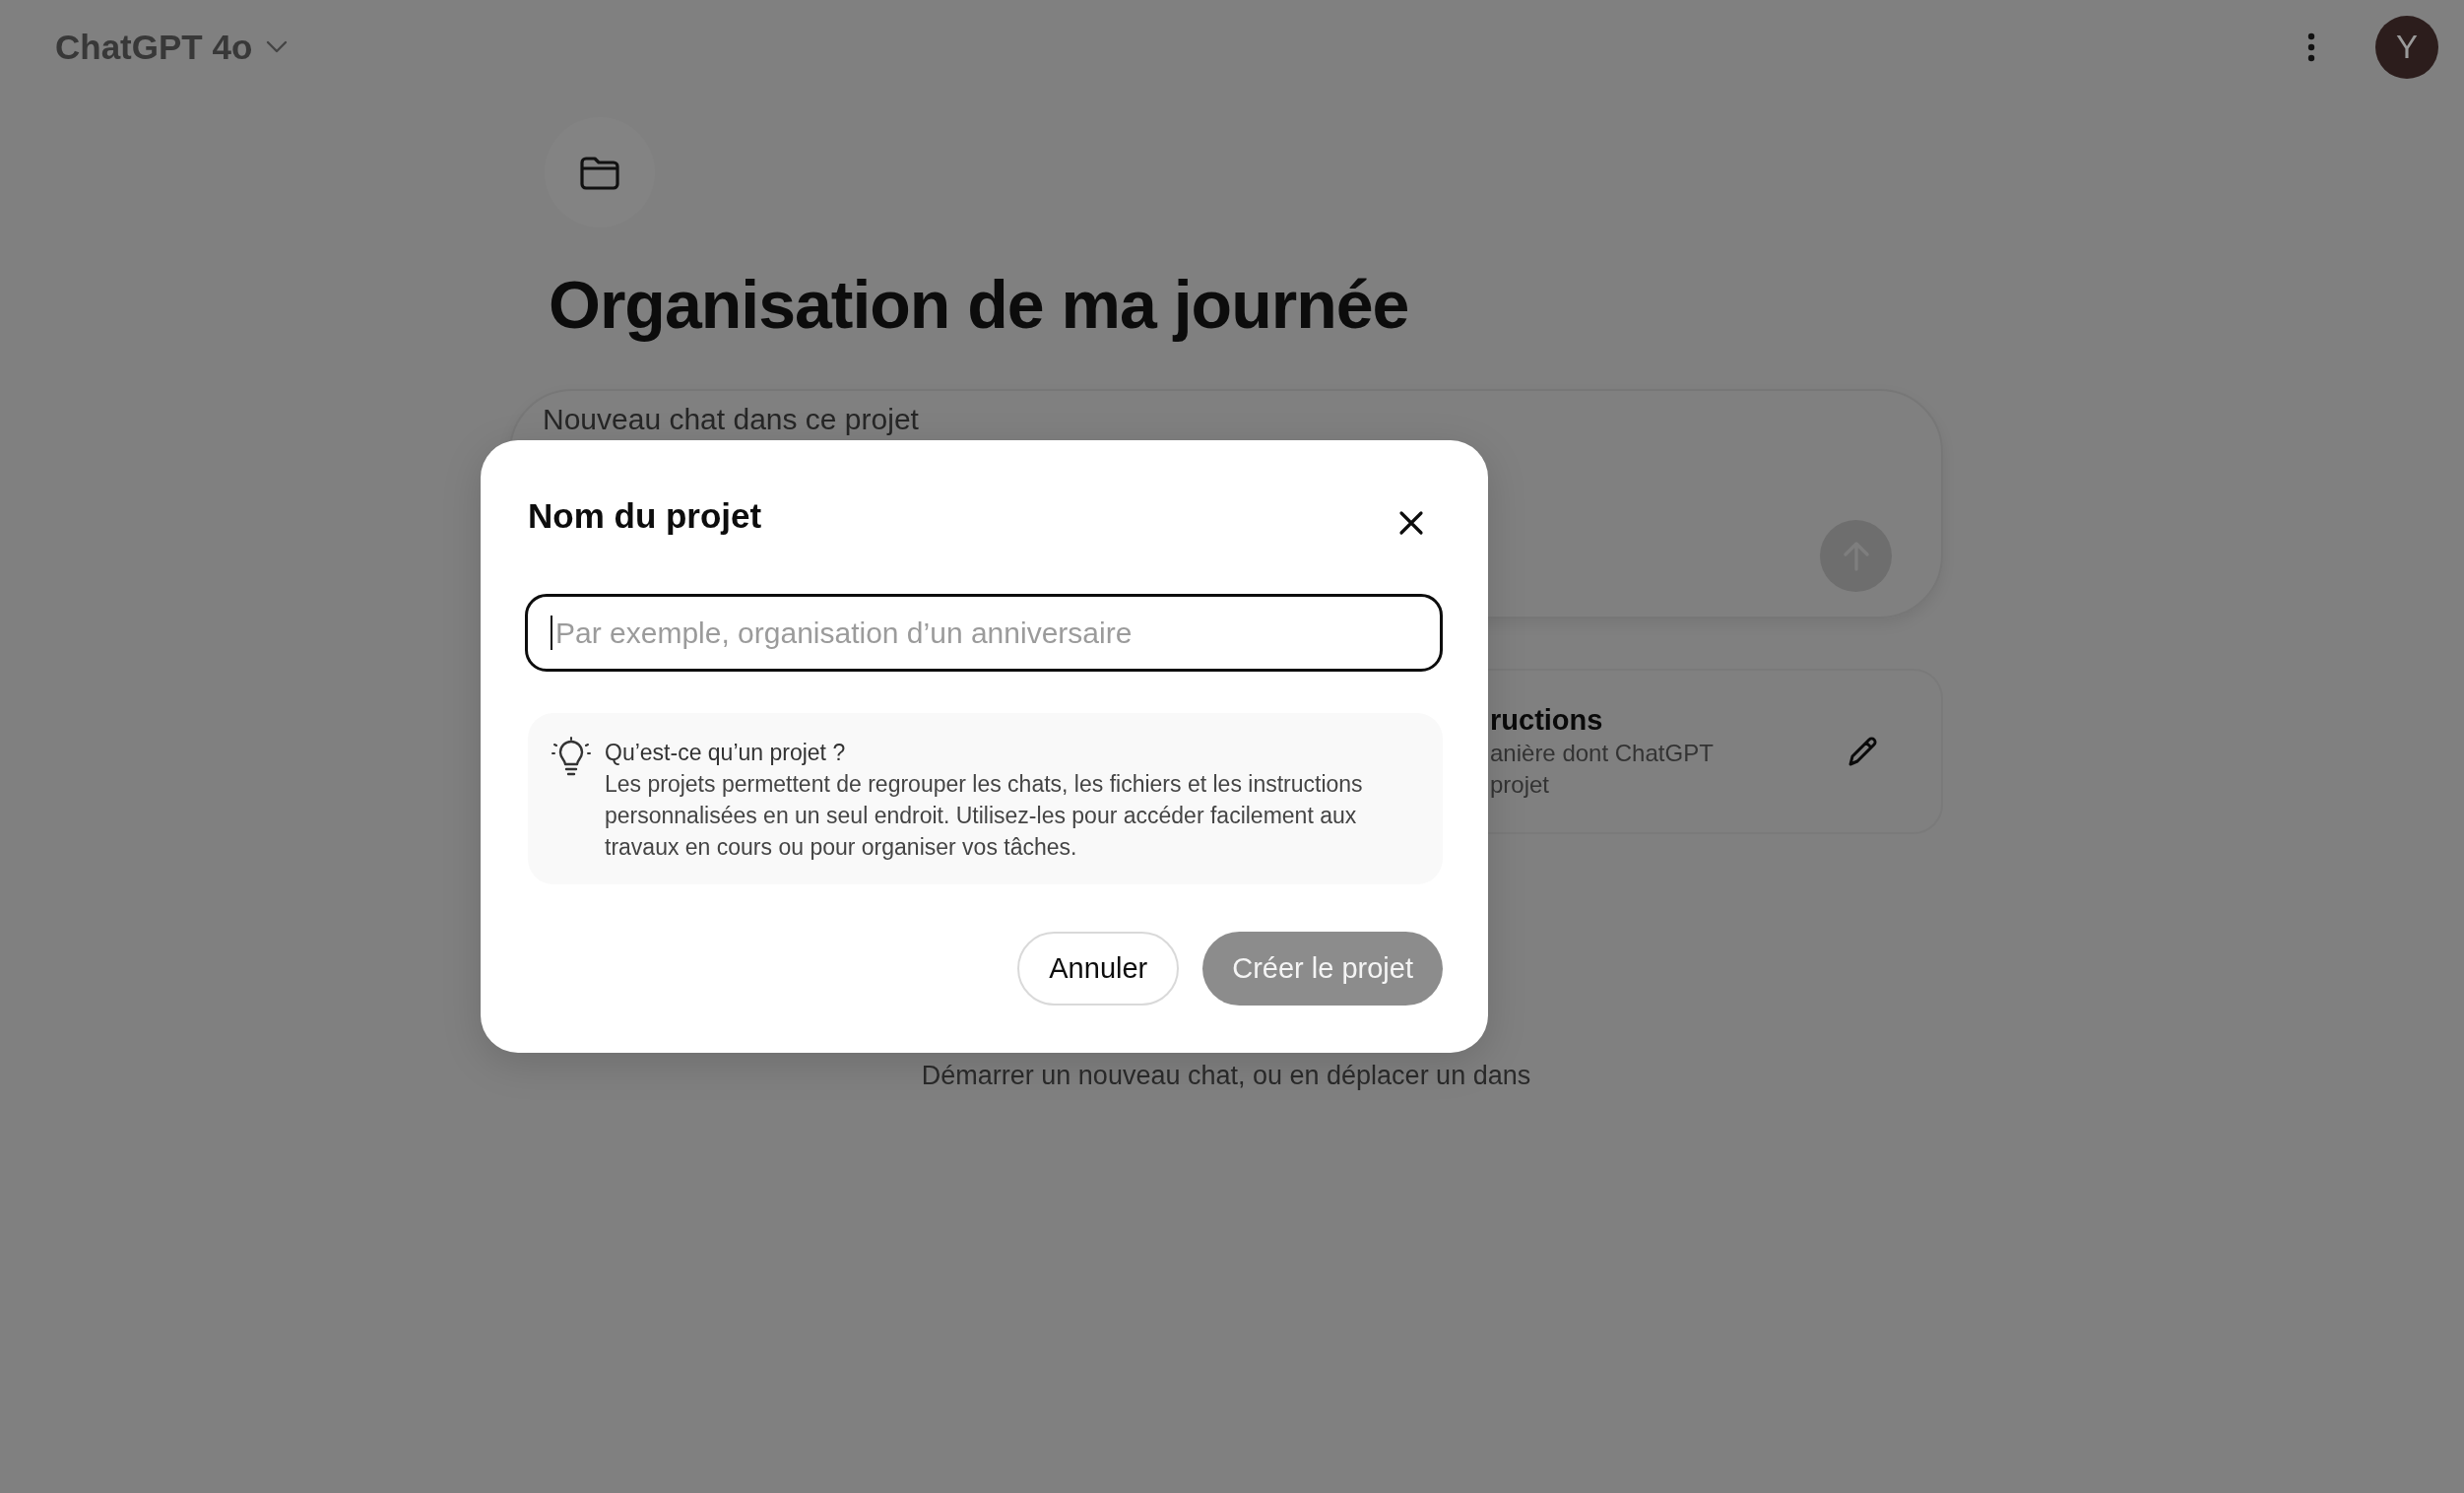 The height and width of the screenshot is (1493, 2464). What do you see at coordinates (731, 419) in the screenshot?
I see `composer-placeholder: Nouveau chat dans ce projet` at bounding box center [731, 419].